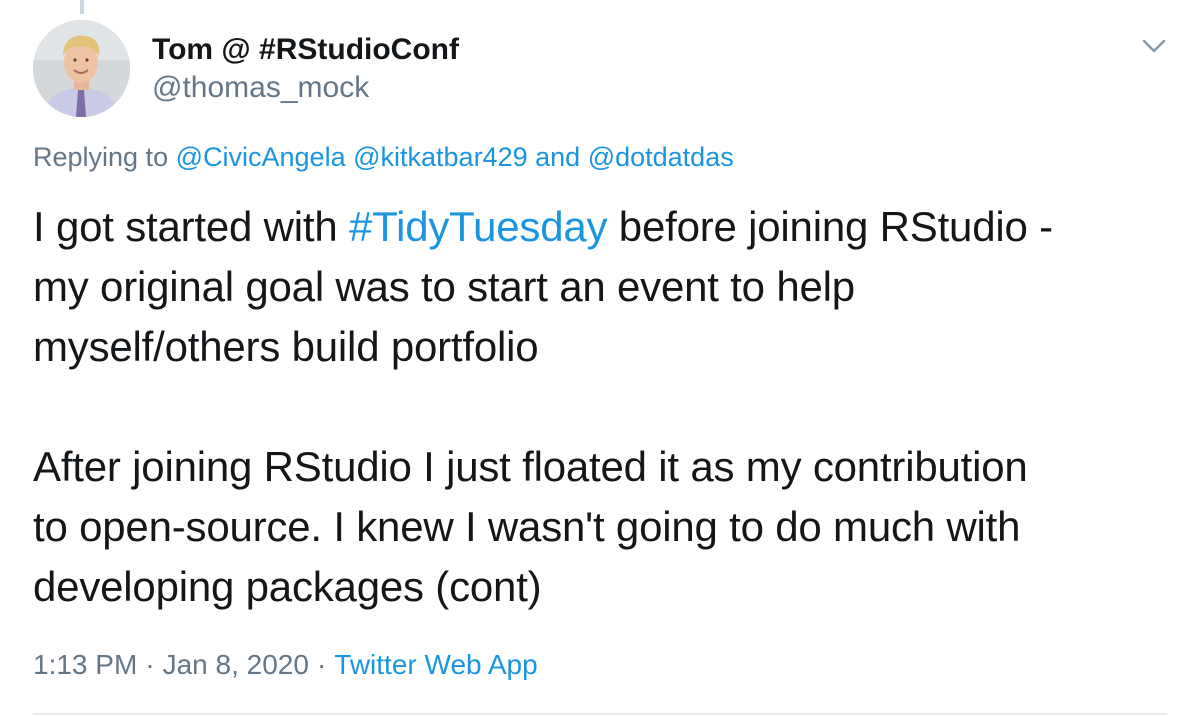 The width and height of the screenshot is (1200, 716). I want to click on hashtag-link-tidytuesday: #TidyTuesday, so click(478, 226).